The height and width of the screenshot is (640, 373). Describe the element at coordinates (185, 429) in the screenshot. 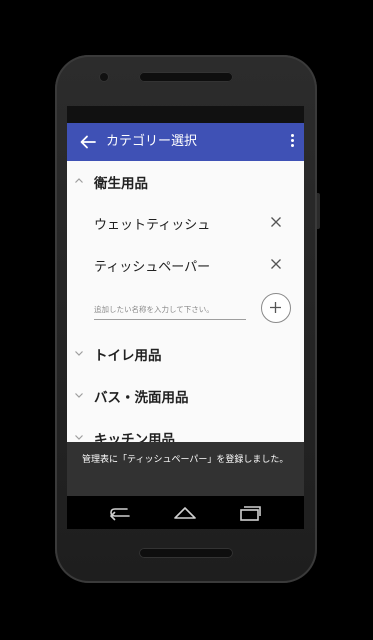

I see `category-header-kitchen: キッチン用品` at that location.